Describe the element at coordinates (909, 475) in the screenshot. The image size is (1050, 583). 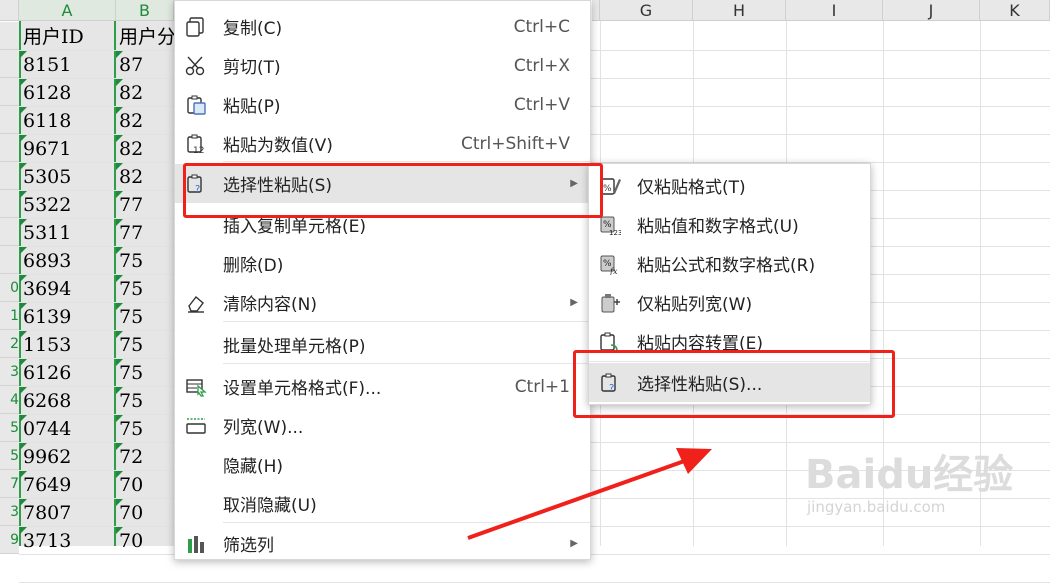
I see `watermark-logo-text: Baidu经验` at that location.